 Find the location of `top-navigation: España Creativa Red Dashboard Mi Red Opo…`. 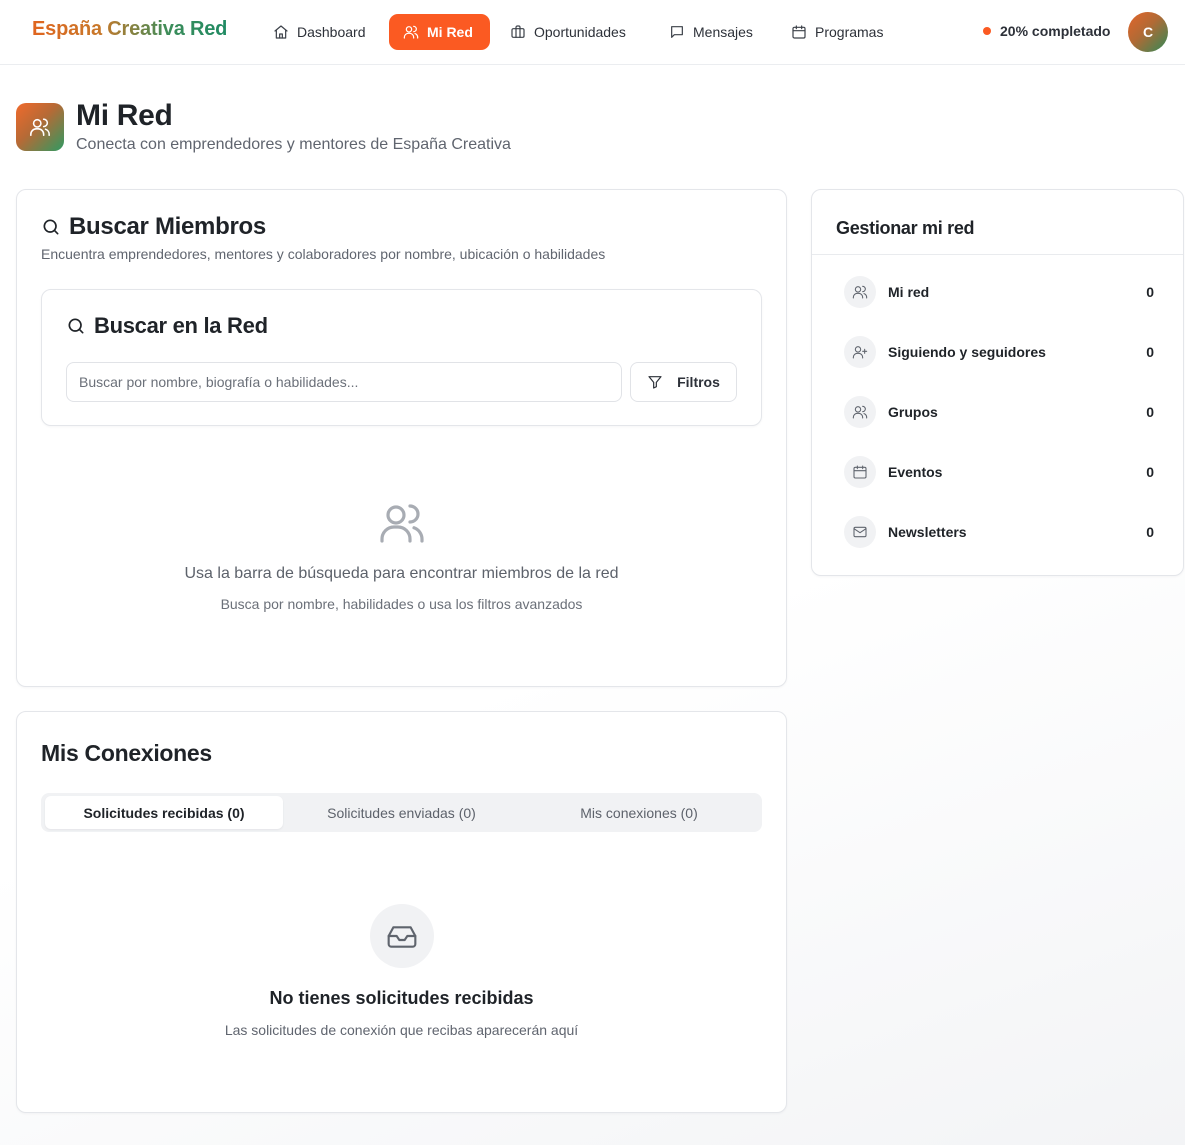

top-navigation: España Creativa Red Dashboard Mi Red Opo… is located at coordinates (592, 32).